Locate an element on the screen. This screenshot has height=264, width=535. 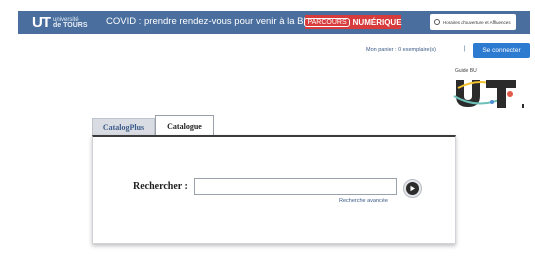
tab-catalogplus: CatalogPlus is located at coordinates (123, 127).